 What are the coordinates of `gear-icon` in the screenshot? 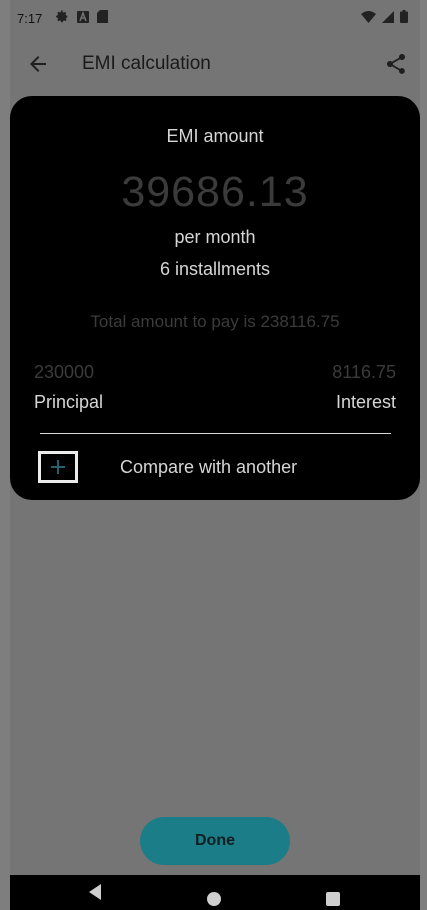 It's located at (62, 16).